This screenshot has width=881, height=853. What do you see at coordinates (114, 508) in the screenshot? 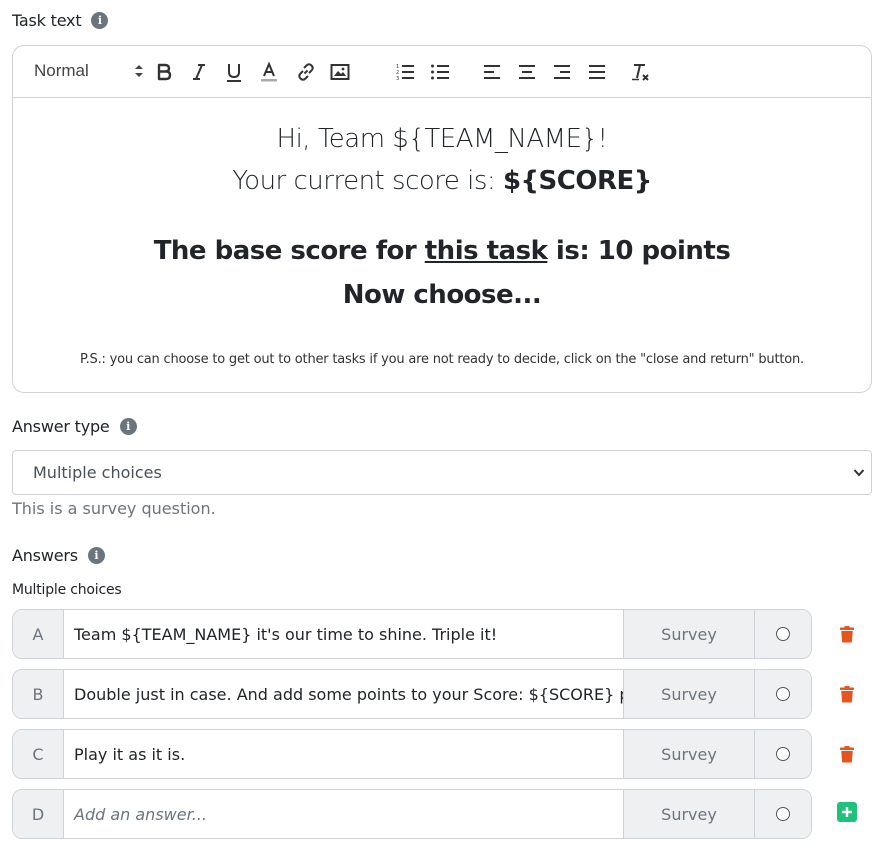
I see `answer-type-hint: This is a survey question.` at bounding box center [114, 508].